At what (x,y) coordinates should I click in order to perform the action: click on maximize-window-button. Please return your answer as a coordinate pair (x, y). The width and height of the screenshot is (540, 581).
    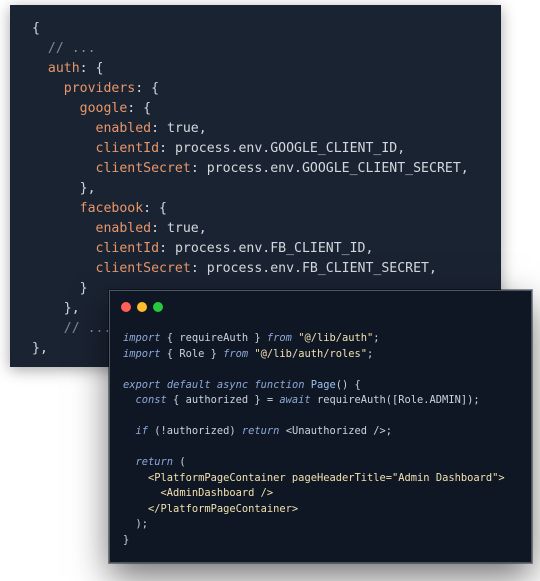
    Looking at the image, I should click on (158, 307).